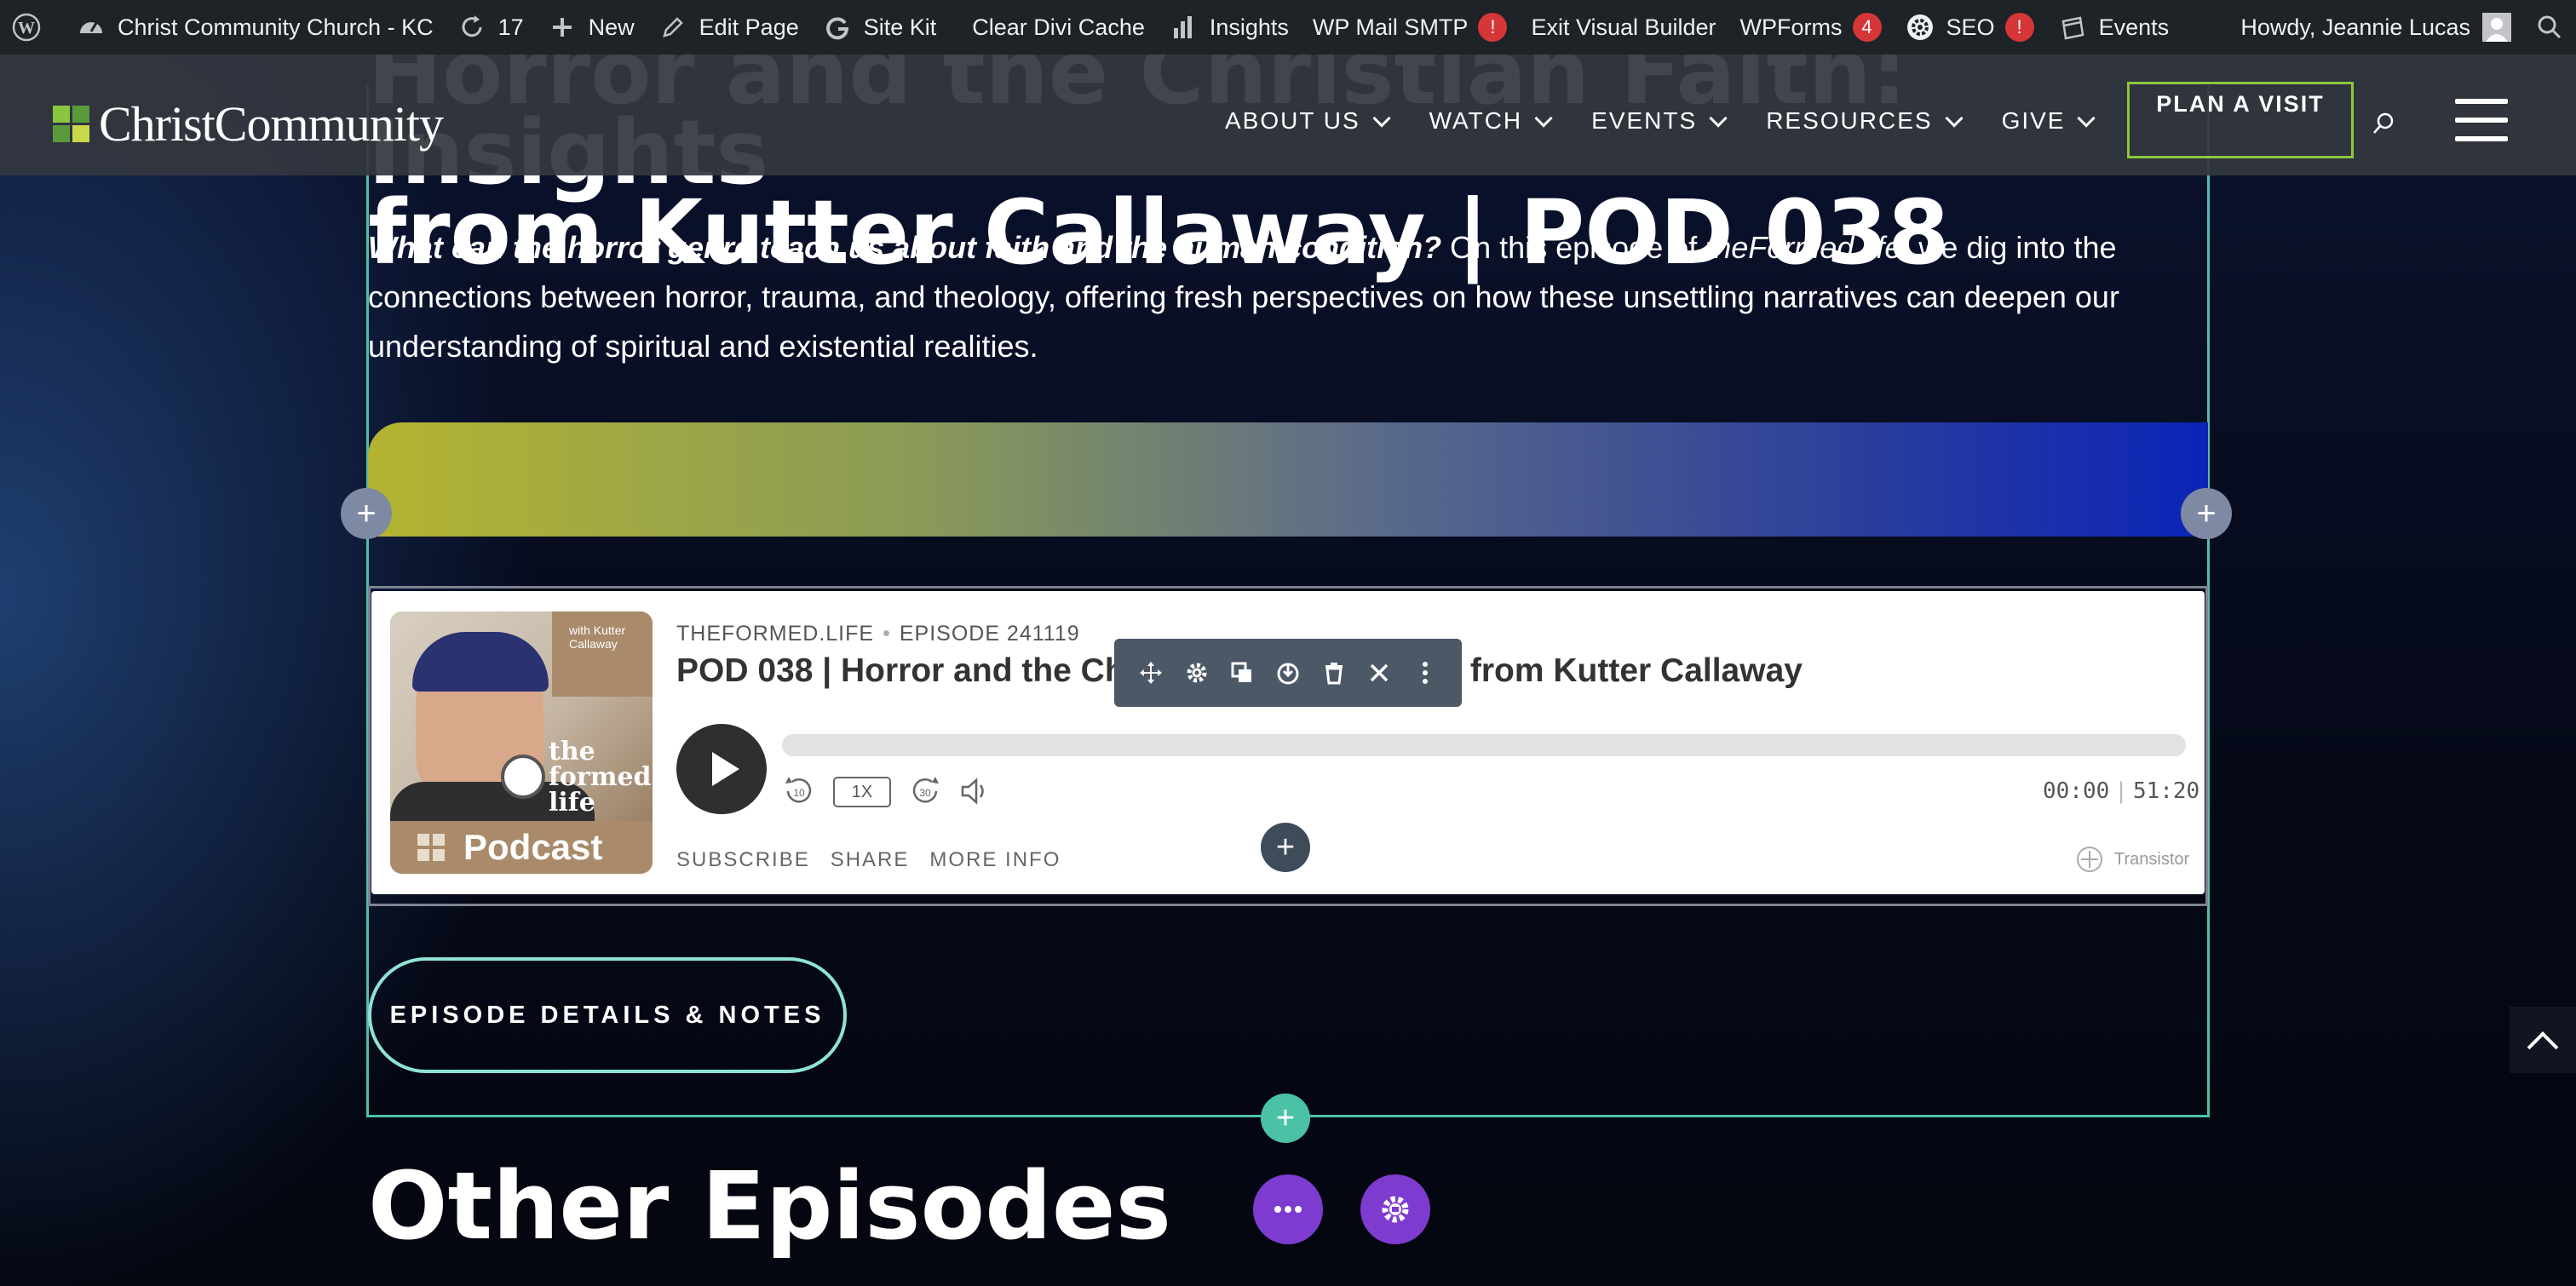 This screenshot has height=1286, width=2576. Describe the element at coordinates (721, 769) in the screenshot. I see `play-button` at that location.